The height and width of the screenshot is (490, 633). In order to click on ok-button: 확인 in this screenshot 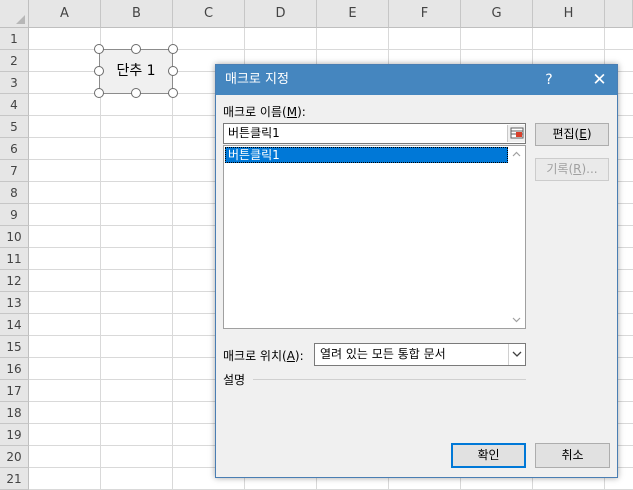, I will do `click(488, 455)`.